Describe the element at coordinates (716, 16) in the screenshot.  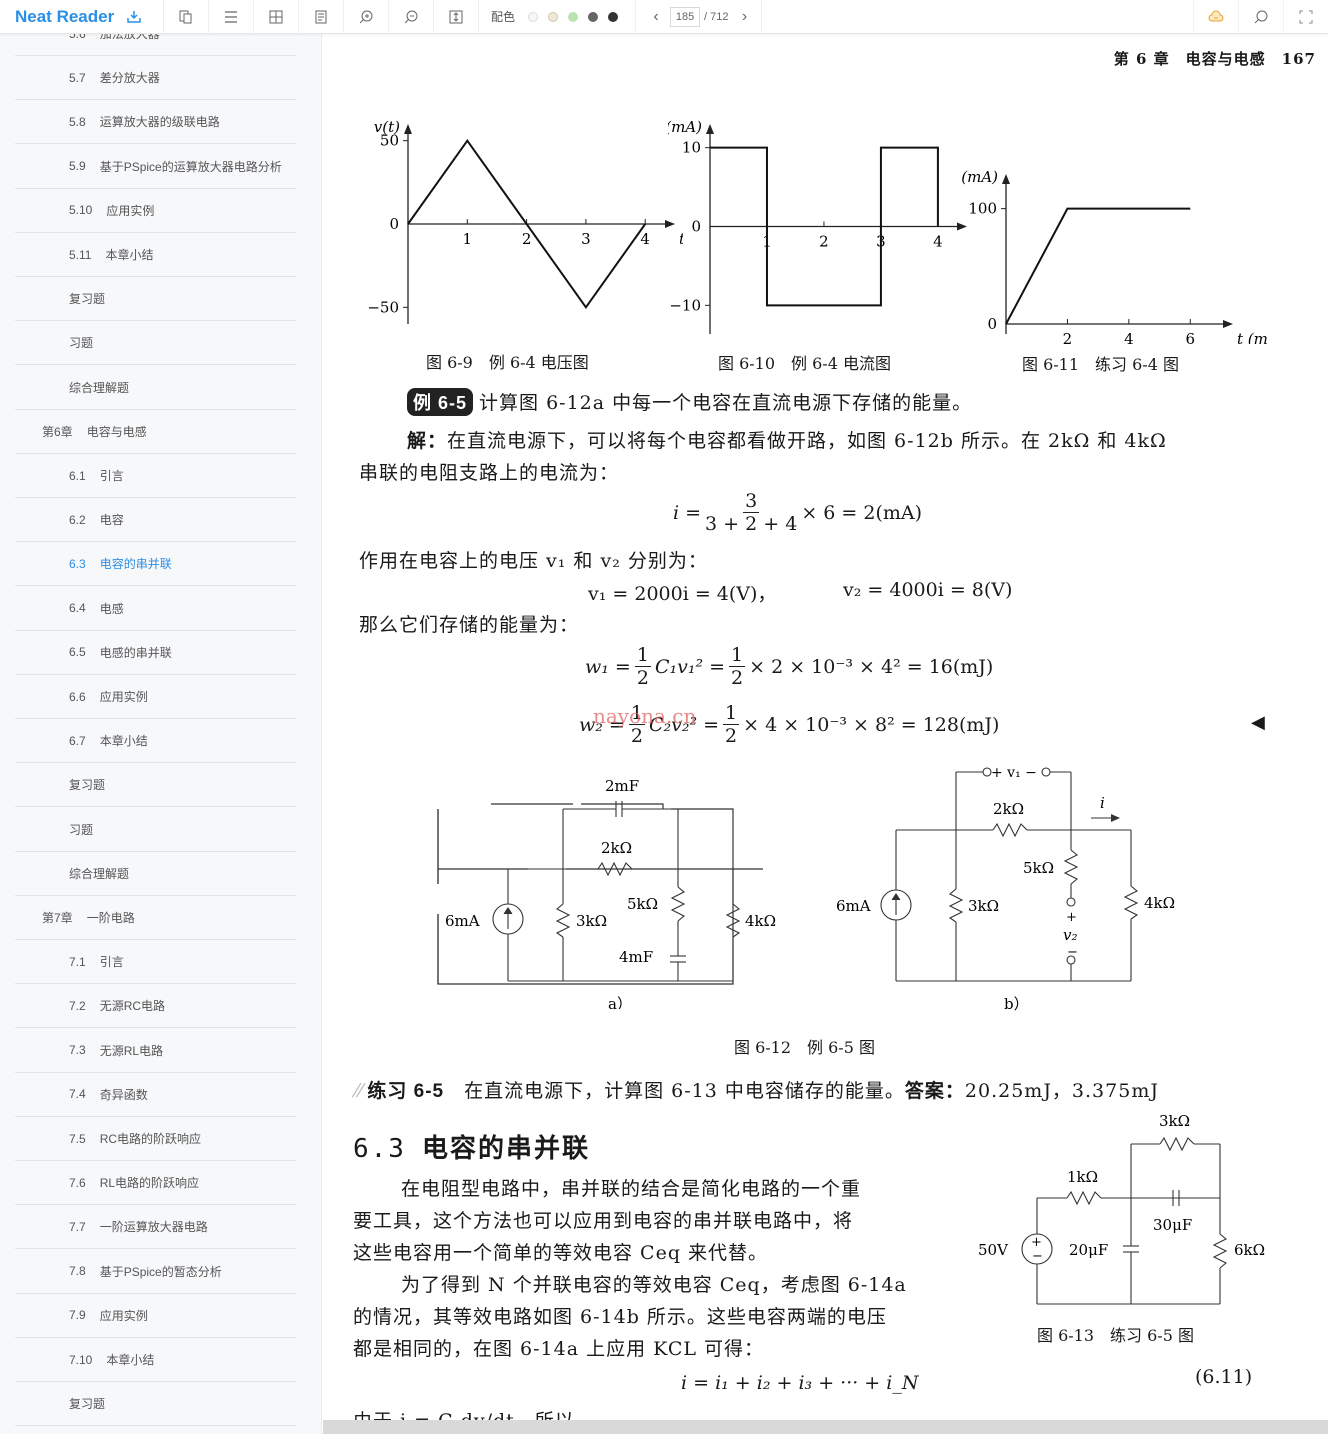
I see `page-total: / 712` at that location.